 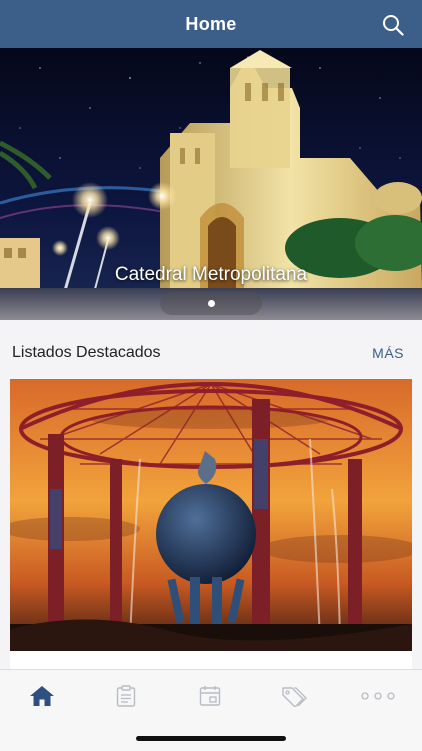 I want to click on tags-icon, so click(x=294, y=697).